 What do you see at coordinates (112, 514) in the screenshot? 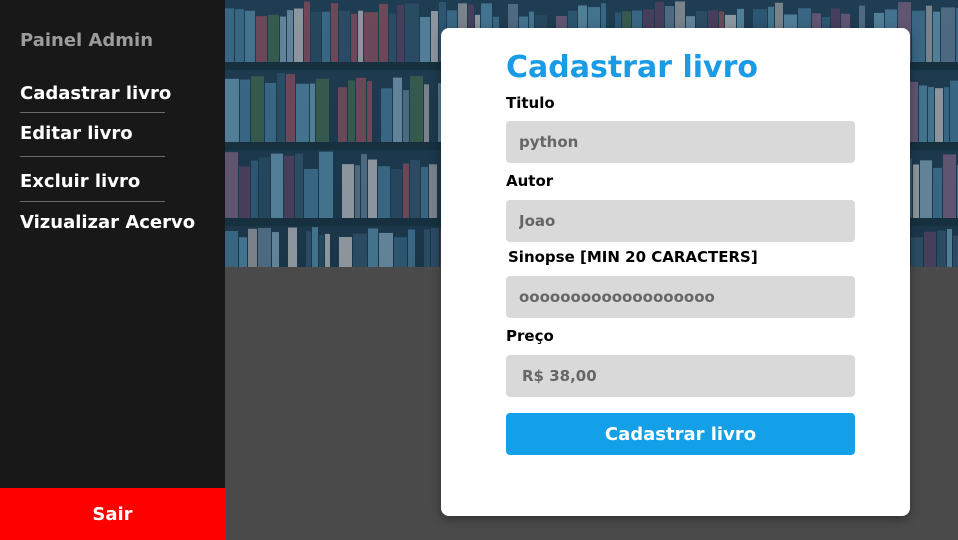
I see `logout-button: Sair` at bounding box center [112, 514].